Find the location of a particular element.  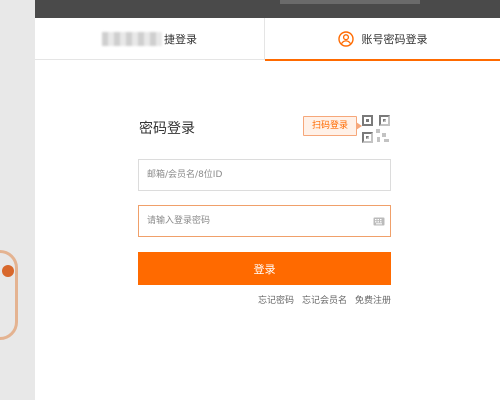

tab-account-login: 账号密码登录 is located at coordinates (382, 39).